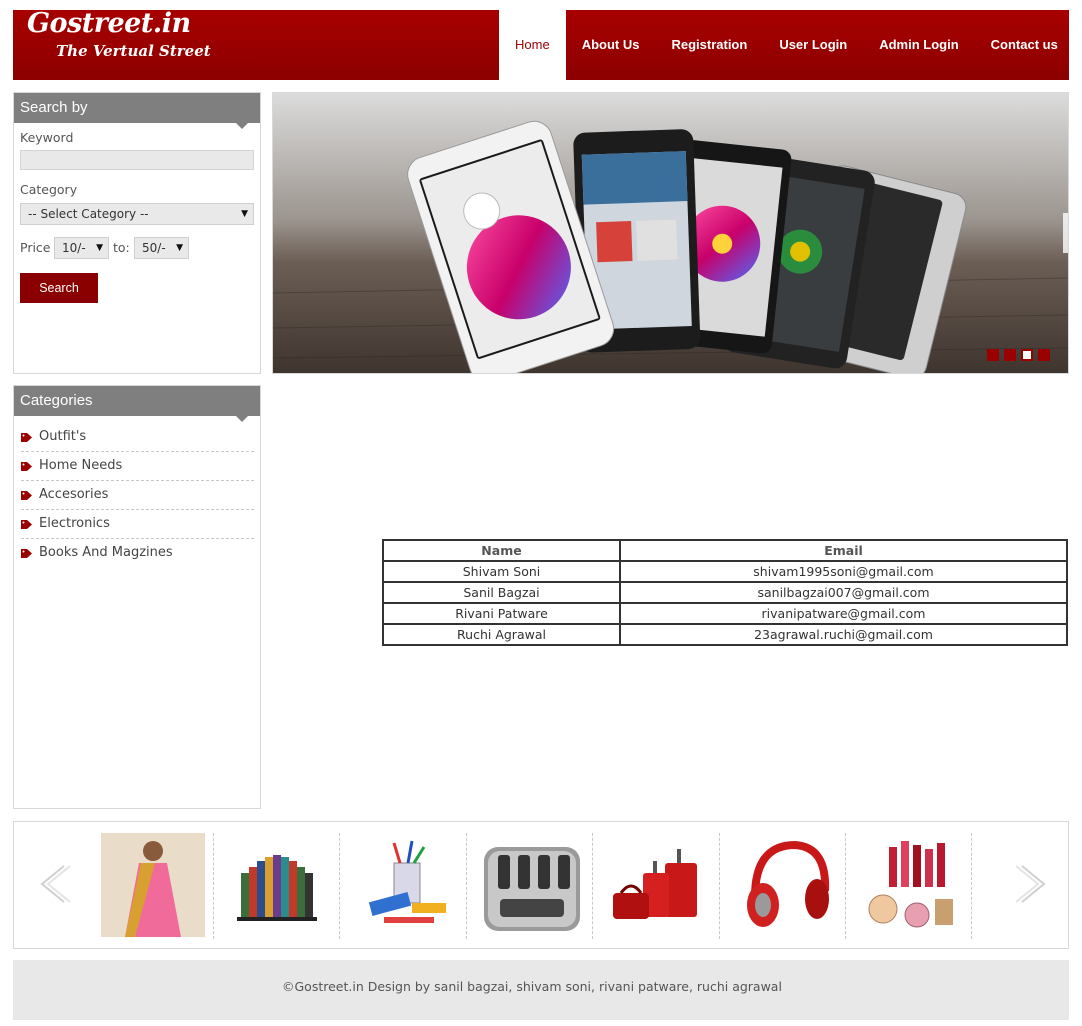  Describe the element at coordinates (918, 45) in the screenshot. I see `nav-admin-login: Admin Login` at that location.